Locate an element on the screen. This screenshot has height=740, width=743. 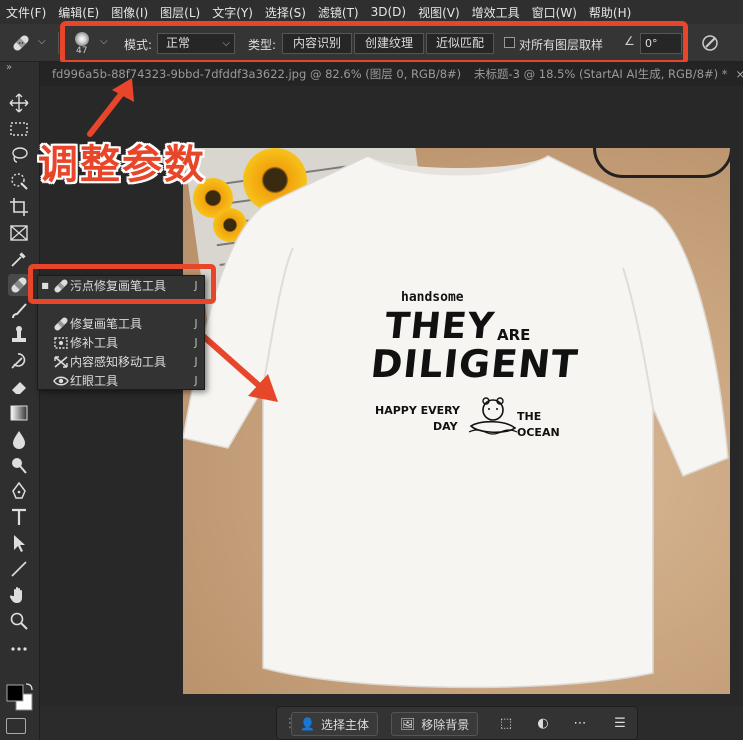
print-handsome: handsome is located at coordinates (432, 297).